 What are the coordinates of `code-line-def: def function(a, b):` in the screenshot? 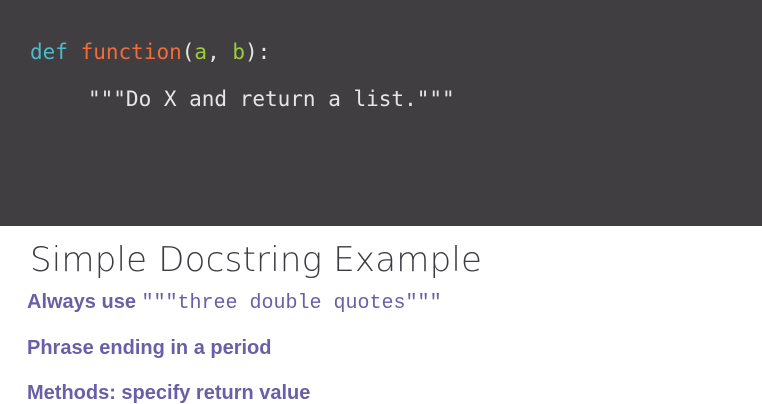 It's located at (150, 52).